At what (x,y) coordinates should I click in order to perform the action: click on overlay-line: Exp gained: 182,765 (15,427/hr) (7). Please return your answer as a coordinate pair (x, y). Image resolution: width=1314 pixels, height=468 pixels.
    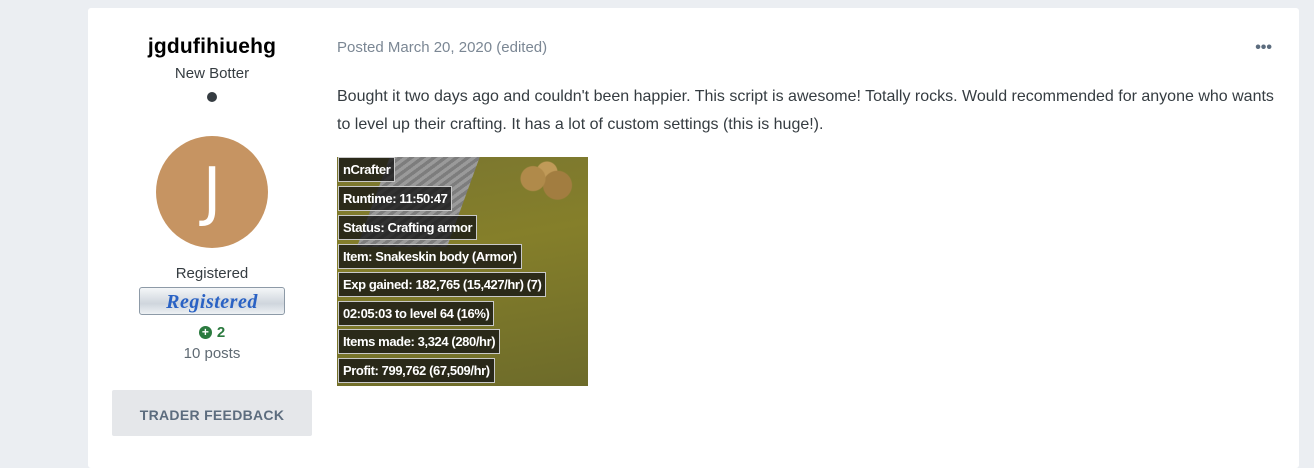
    Looking at the image, I should click on (442, 284).